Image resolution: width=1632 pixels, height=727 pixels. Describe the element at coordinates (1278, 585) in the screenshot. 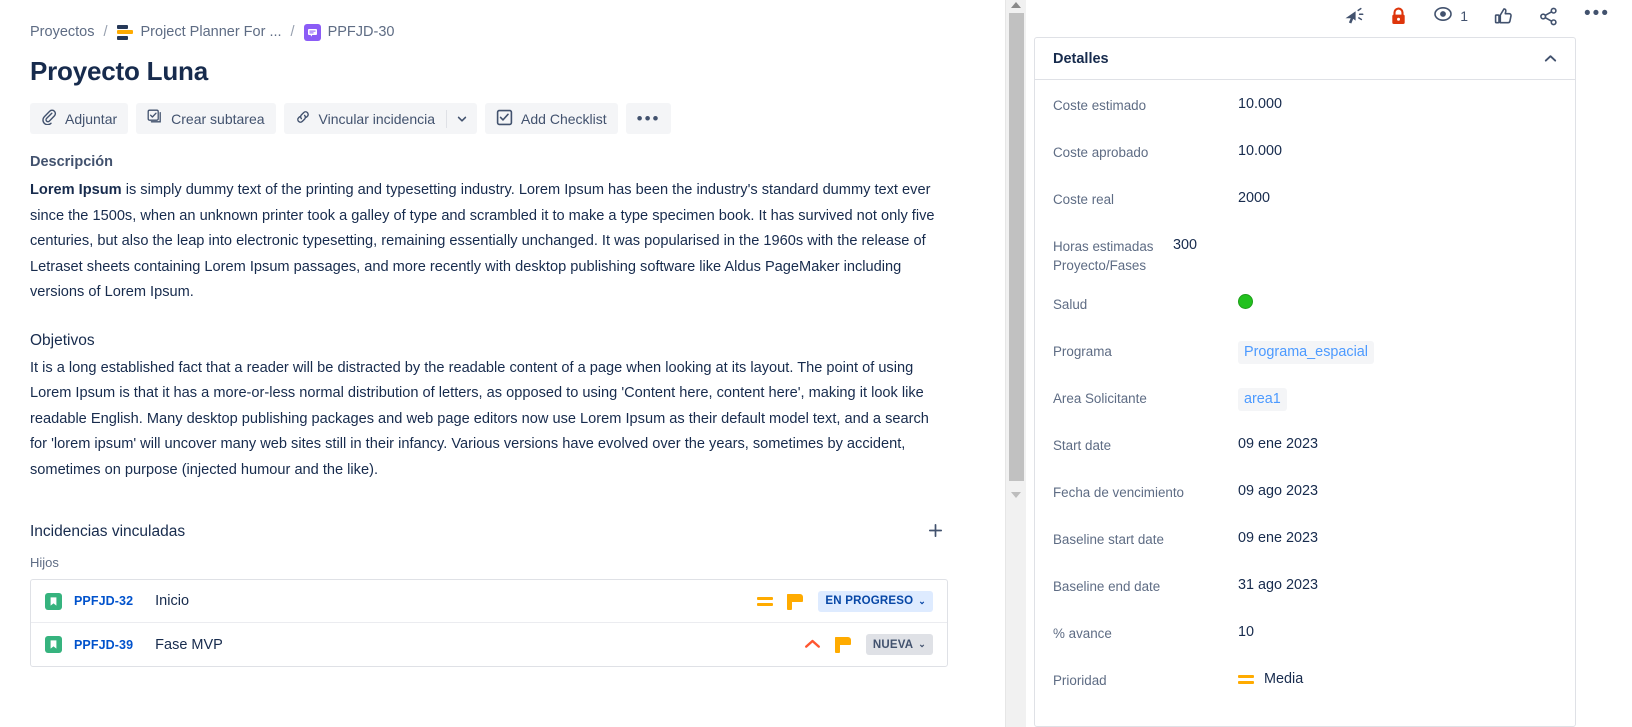

I see `detail-value: 31 ago 2023` at that location.